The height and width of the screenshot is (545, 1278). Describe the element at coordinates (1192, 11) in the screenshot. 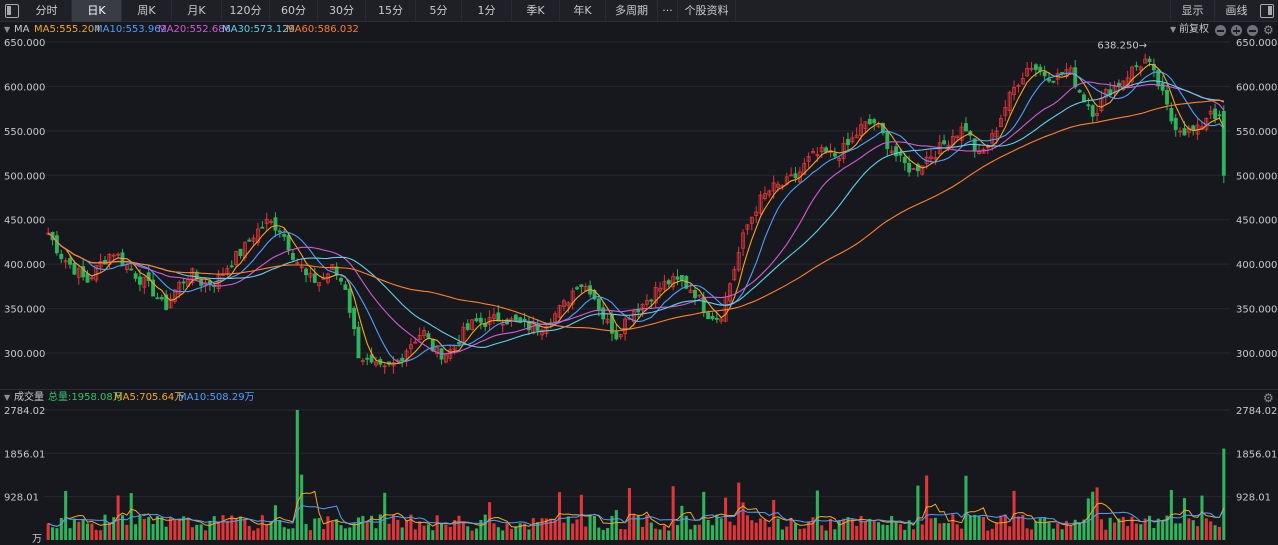

I see `display-button: 显示` at that location.